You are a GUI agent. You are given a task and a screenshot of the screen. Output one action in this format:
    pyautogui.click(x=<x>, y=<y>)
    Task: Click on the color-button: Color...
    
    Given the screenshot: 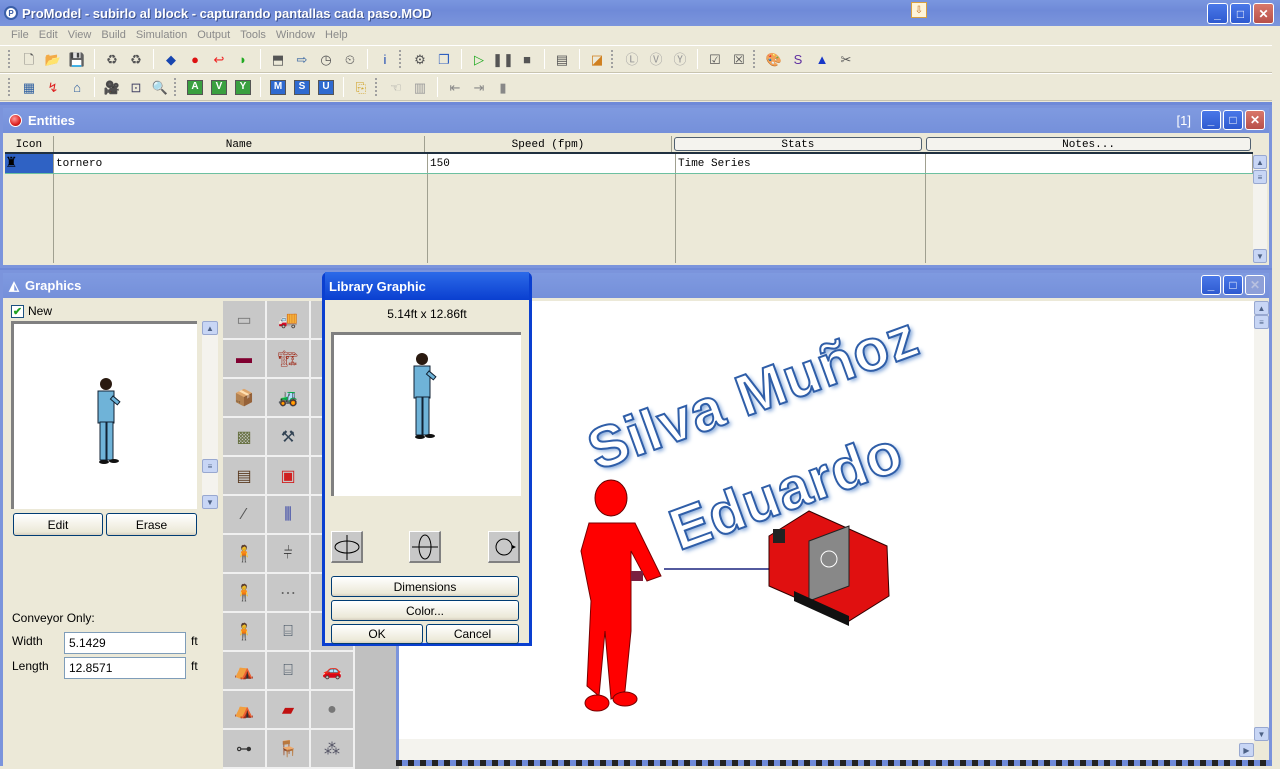 What is the action you would take?
    pyautogui.click(x=425, y=610)
    